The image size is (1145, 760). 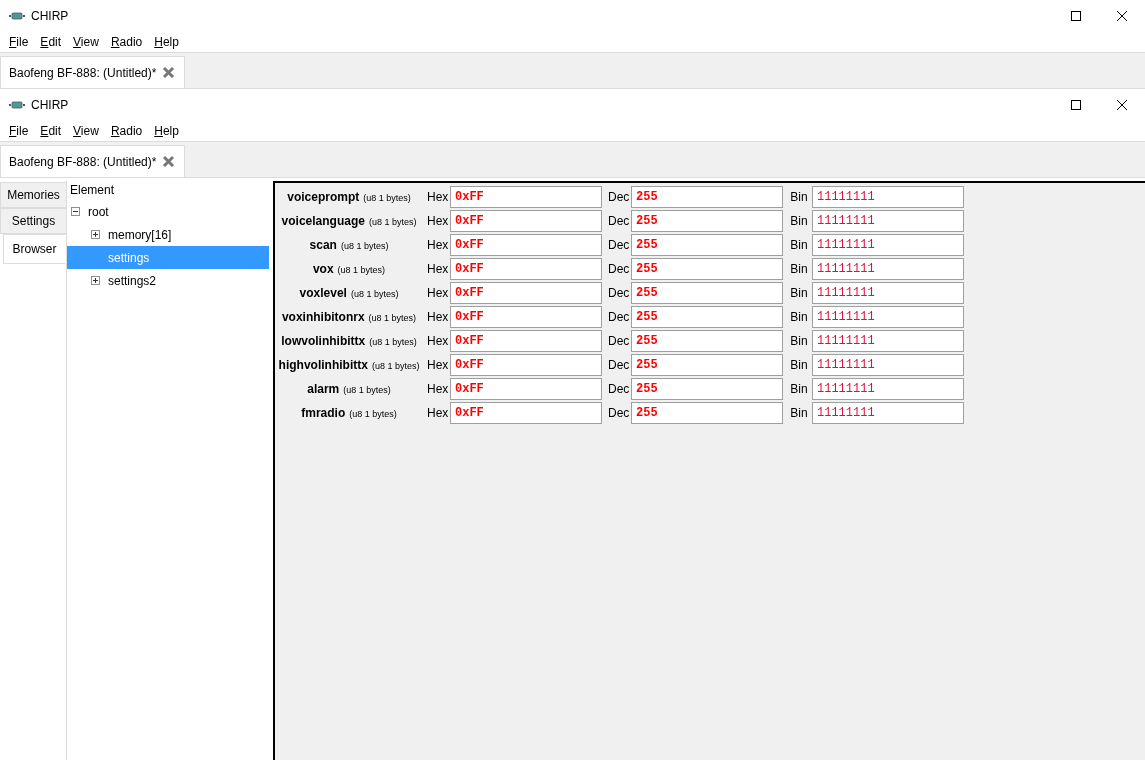 I want to click on field-name: voicelanguage, so click(x=323, y=221).